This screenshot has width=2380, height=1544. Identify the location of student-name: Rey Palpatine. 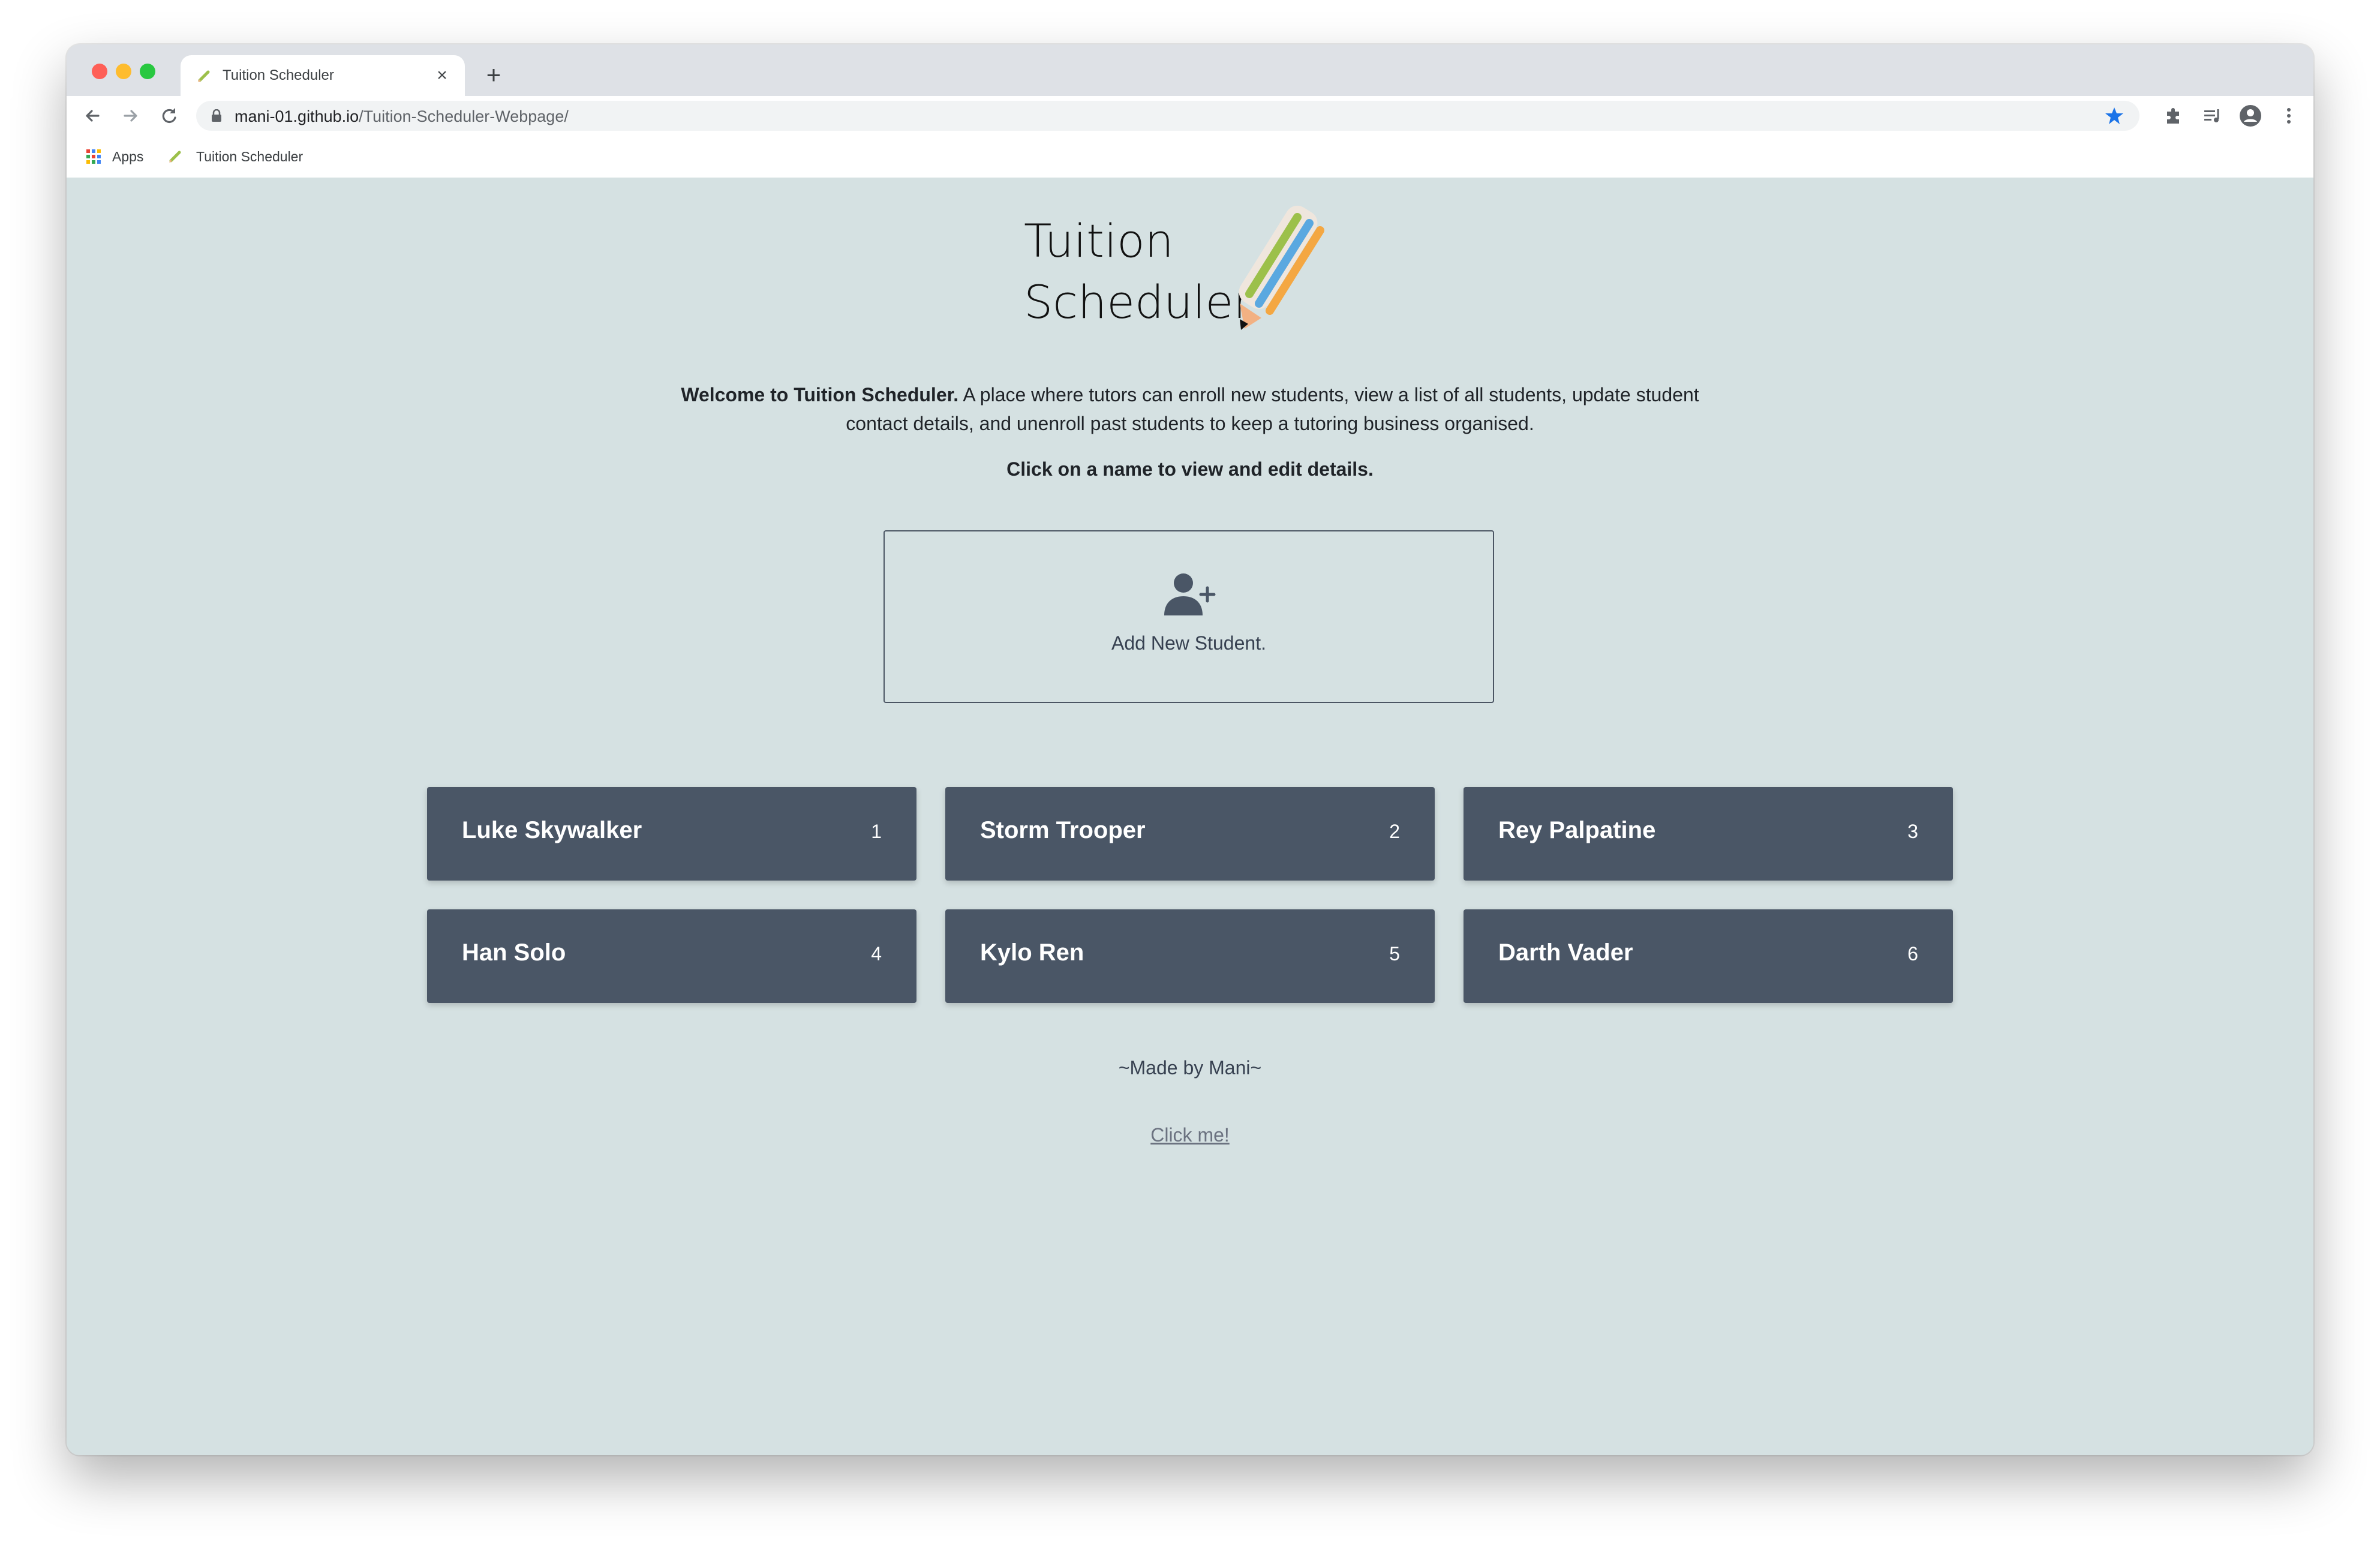
(1577, 830).